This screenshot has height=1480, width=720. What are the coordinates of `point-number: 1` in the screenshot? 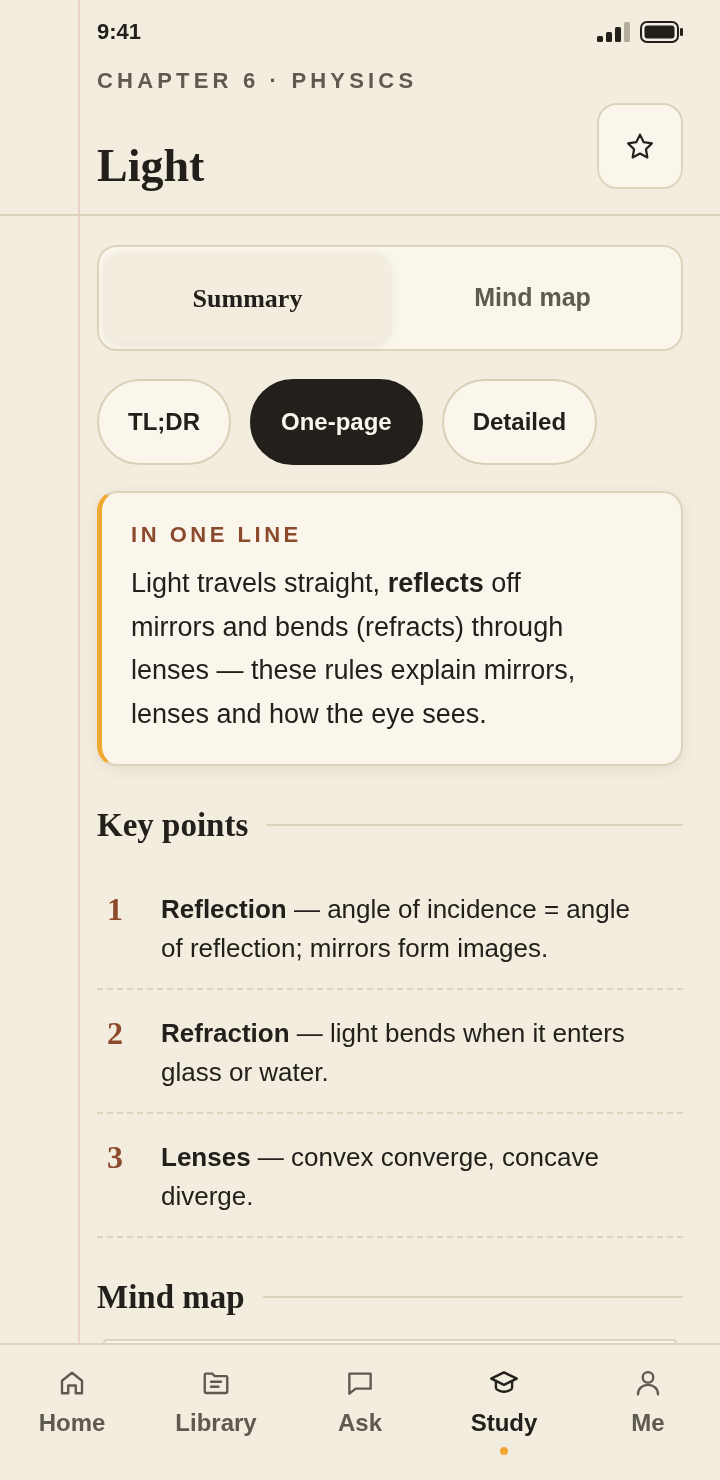 It's located at (115, 909).